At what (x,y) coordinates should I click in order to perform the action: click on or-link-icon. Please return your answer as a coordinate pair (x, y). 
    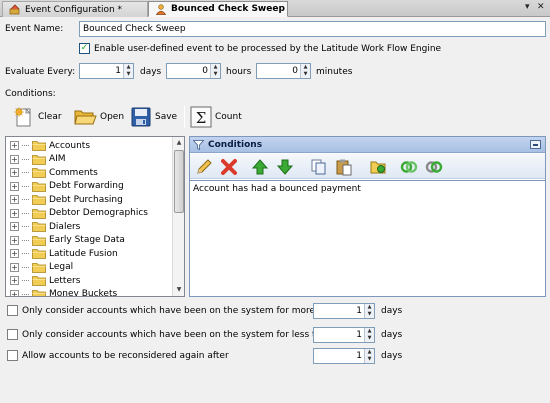
    Looking at the image, I should click on (434, 167).